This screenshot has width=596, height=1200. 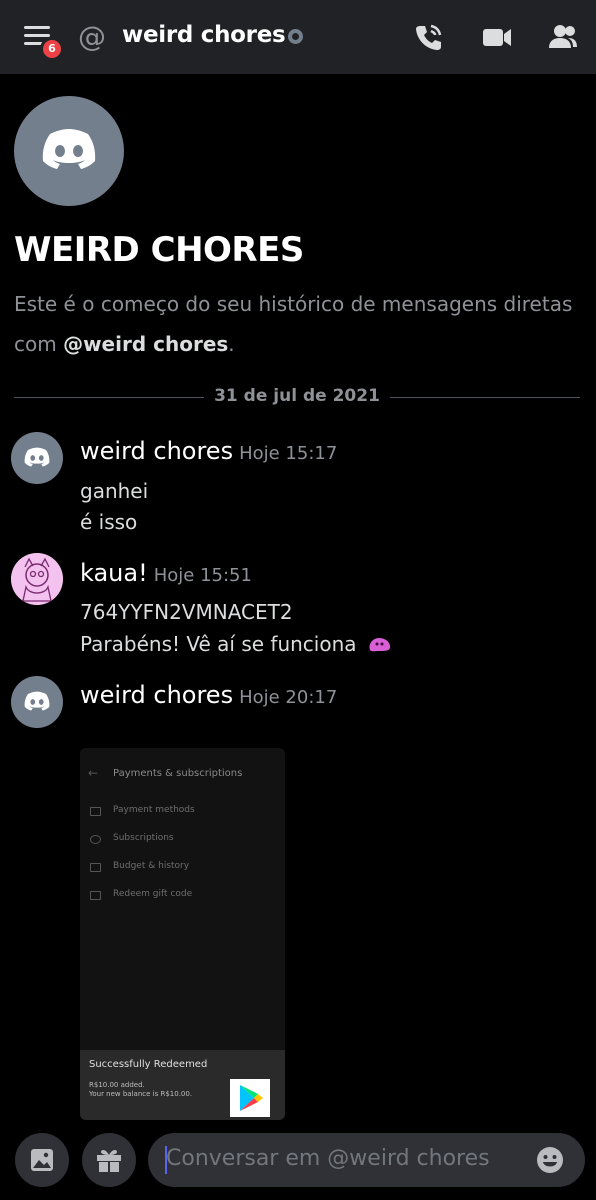 I want to click on slime-emoji-icon, so click(x=380, y=645).